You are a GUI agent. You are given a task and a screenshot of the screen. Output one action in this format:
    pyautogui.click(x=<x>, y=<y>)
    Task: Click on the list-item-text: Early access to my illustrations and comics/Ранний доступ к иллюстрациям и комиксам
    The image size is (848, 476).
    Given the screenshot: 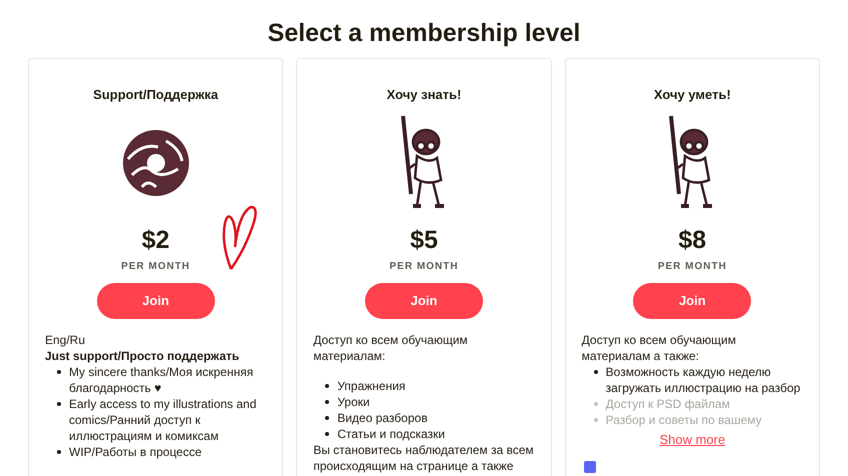 What is the action you would take?
    pyautogui.click(x=163, y=420)
    